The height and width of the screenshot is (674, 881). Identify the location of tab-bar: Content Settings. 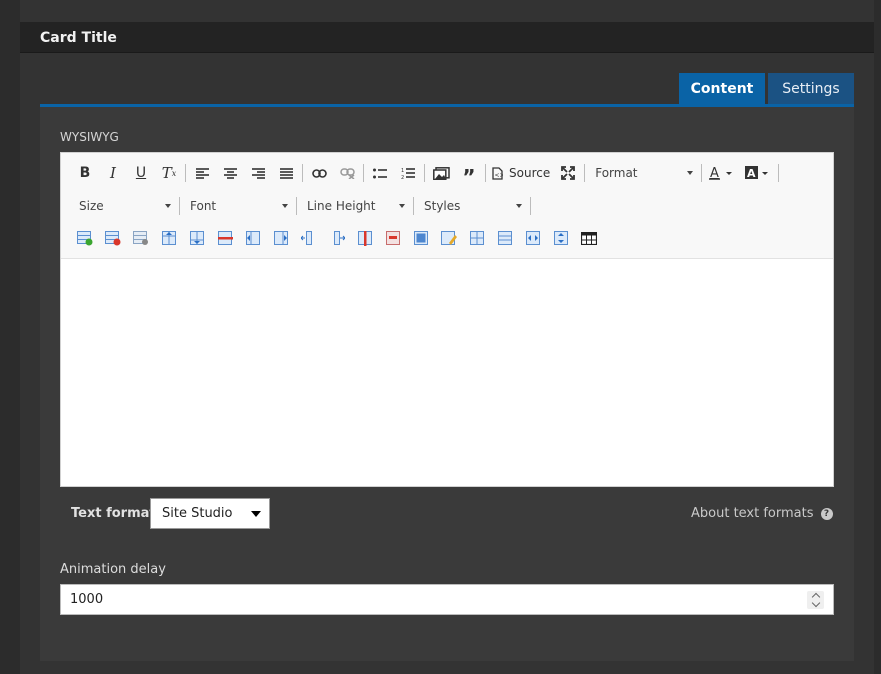
(447, 90).